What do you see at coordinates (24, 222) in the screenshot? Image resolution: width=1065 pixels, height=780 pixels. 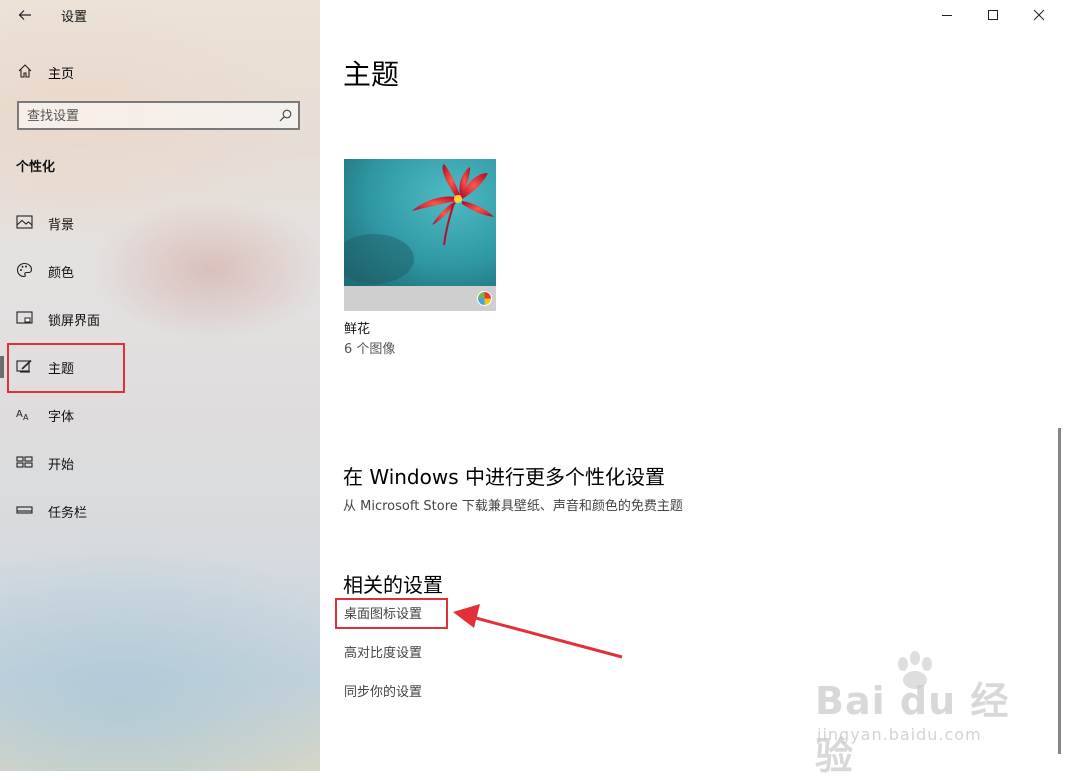 I see `picture-icon` at bounding box center [24, 222].